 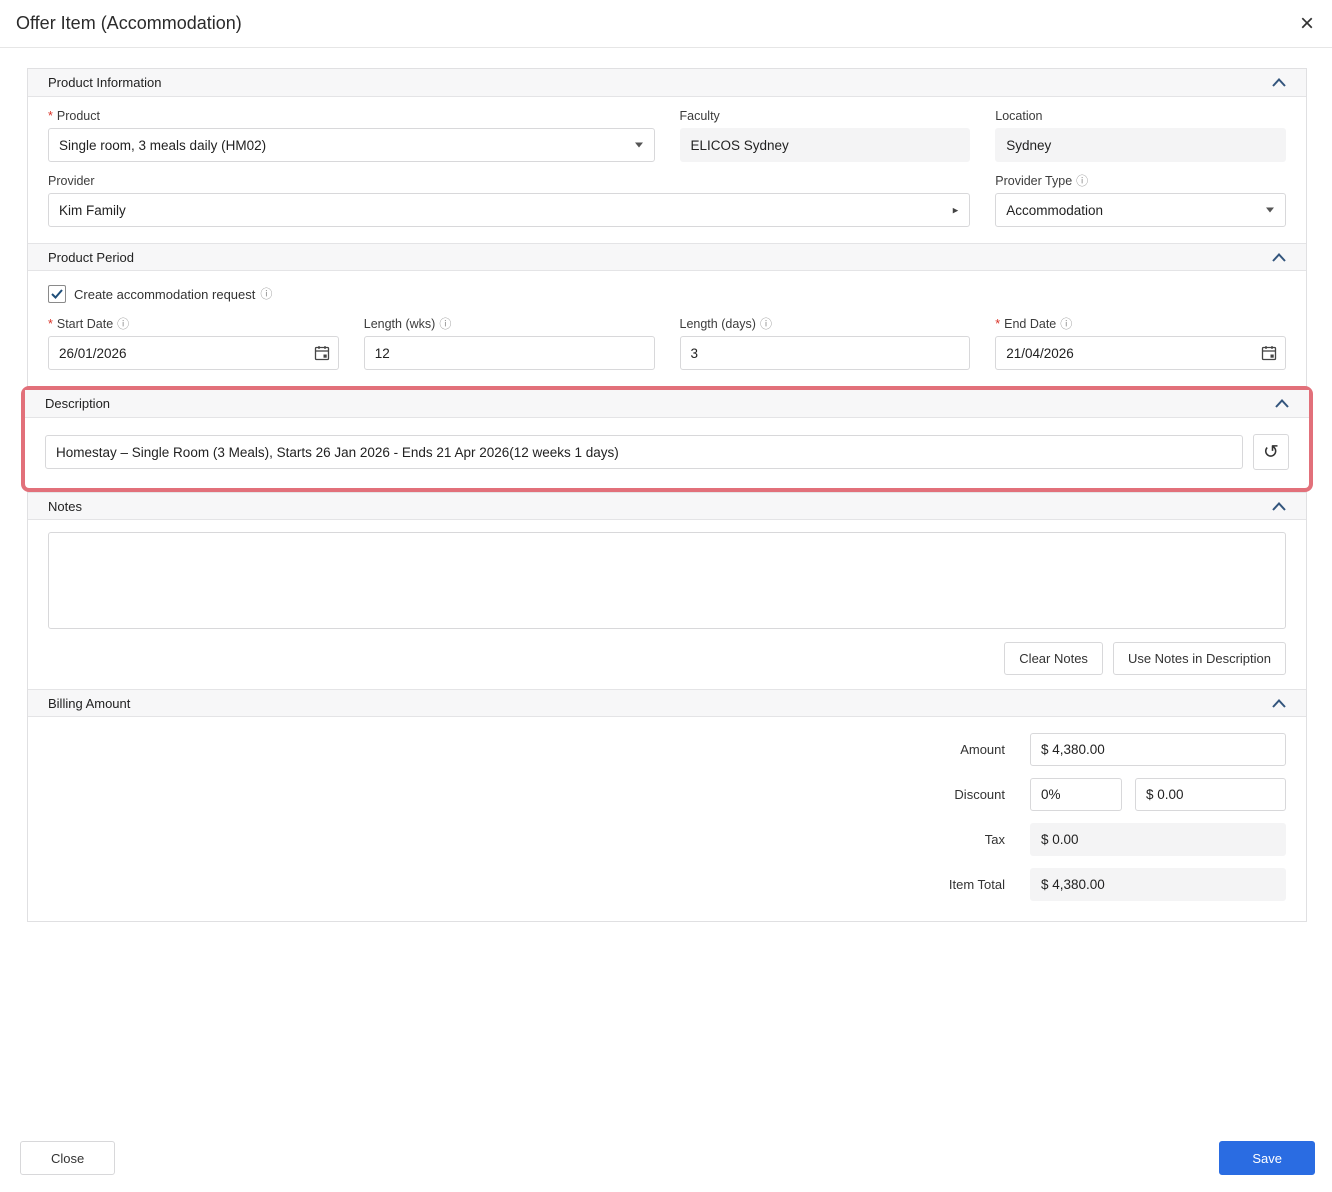 I want to click on location-label-text: Location, so click(x=1019, y=116).